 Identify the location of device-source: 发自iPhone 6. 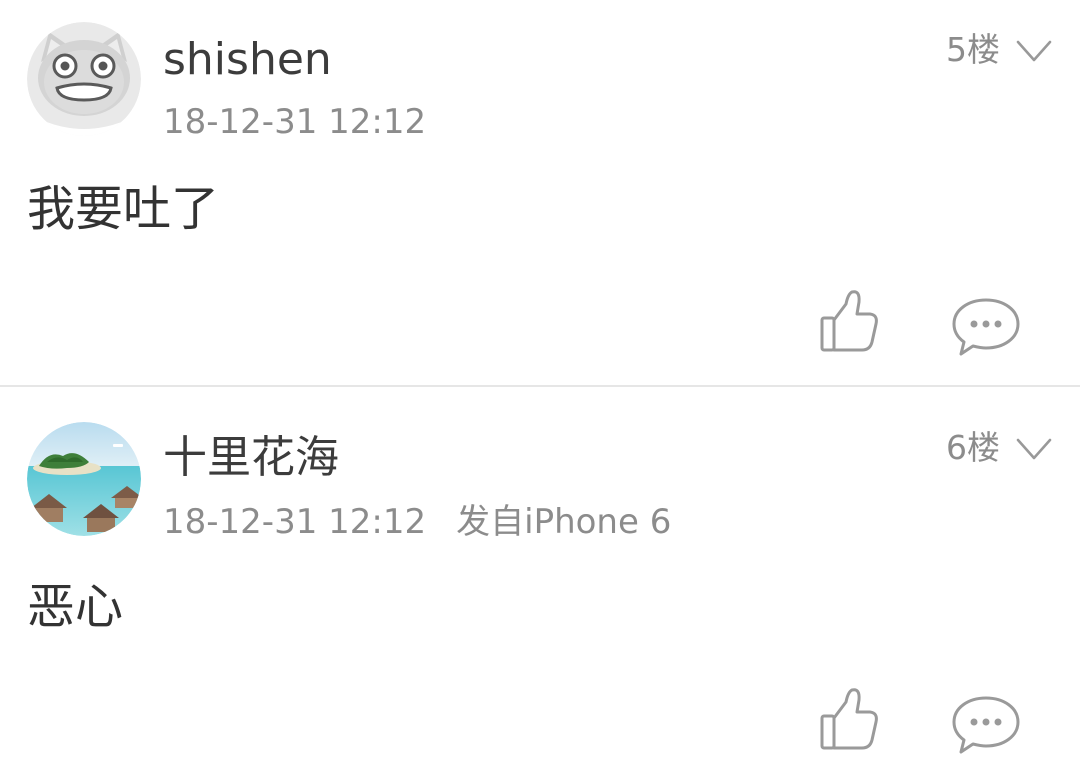
(564, 522).